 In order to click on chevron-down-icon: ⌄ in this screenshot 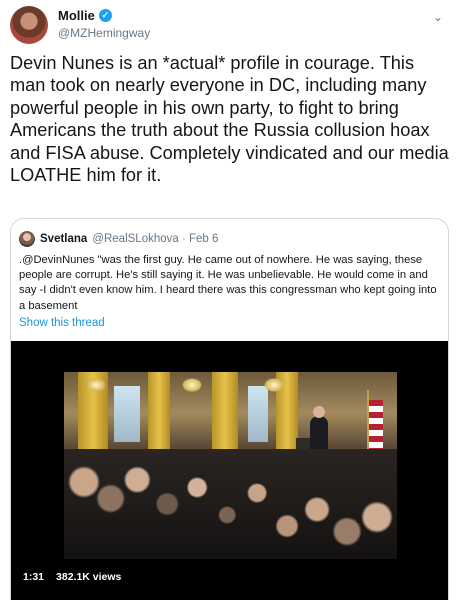, I will do `click(438, 17)`.